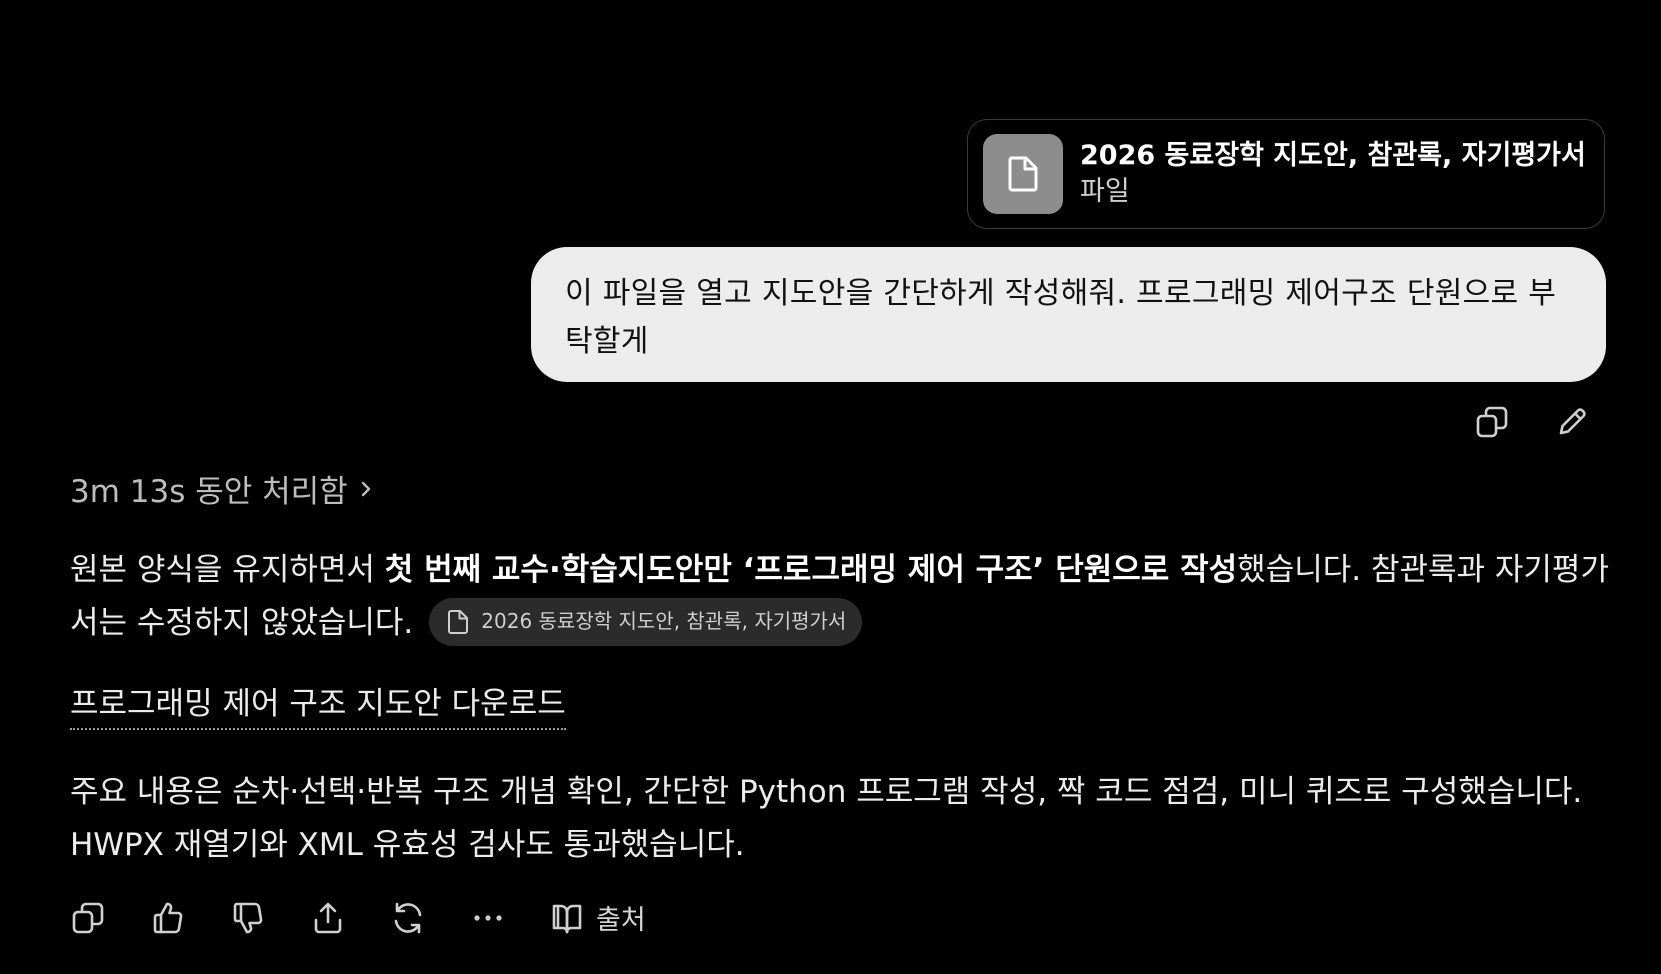 Image resolution: width=1661 pixels, height=974 pixels. I want to click on attachment-card: 2026 동료장학 지도안, 참관록, 자기평가서 파일, so click(1286, 174).